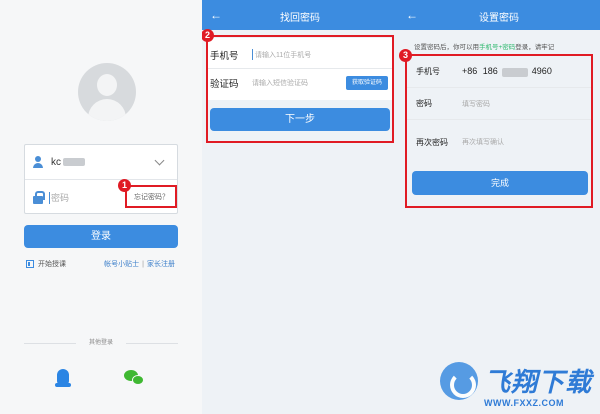  I want to click on header-bar: ← 设置密码, so click(499, 15).